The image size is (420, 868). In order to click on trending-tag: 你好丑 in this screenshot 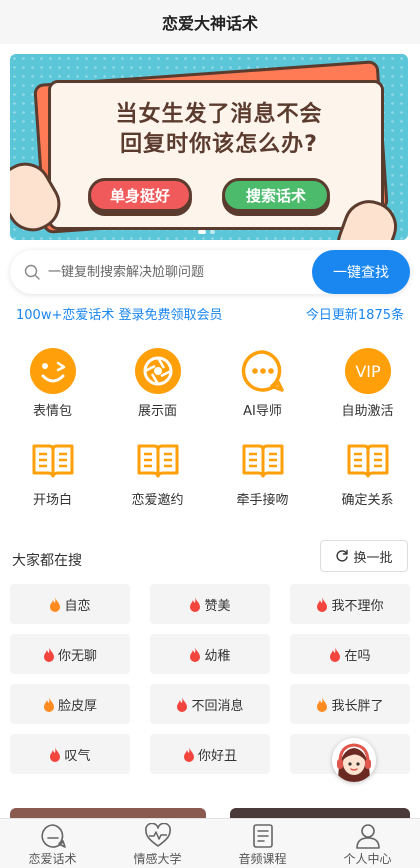, I will do `click(210, 754)`.